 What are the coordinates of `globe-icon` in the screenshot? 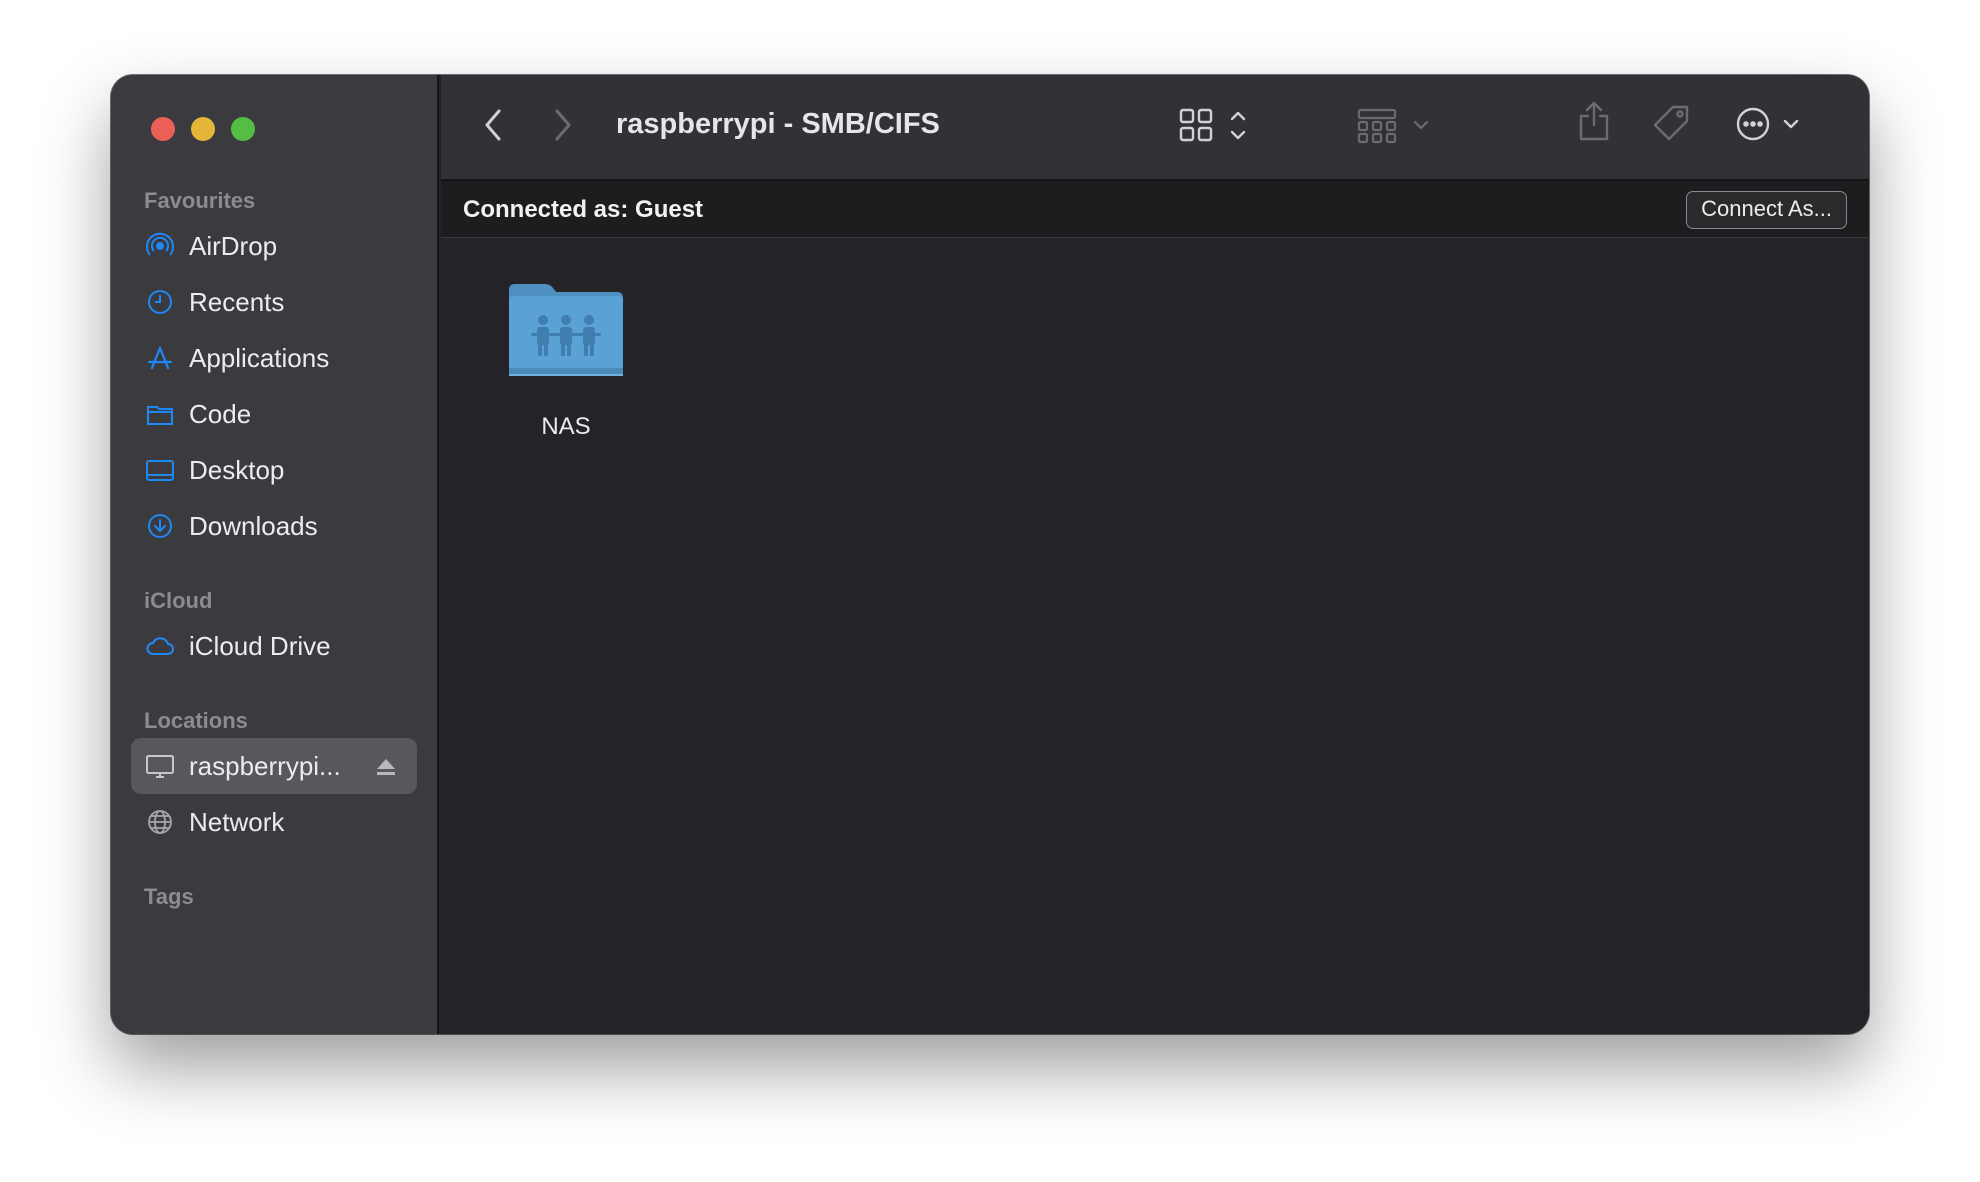 It's located at (160, 822).